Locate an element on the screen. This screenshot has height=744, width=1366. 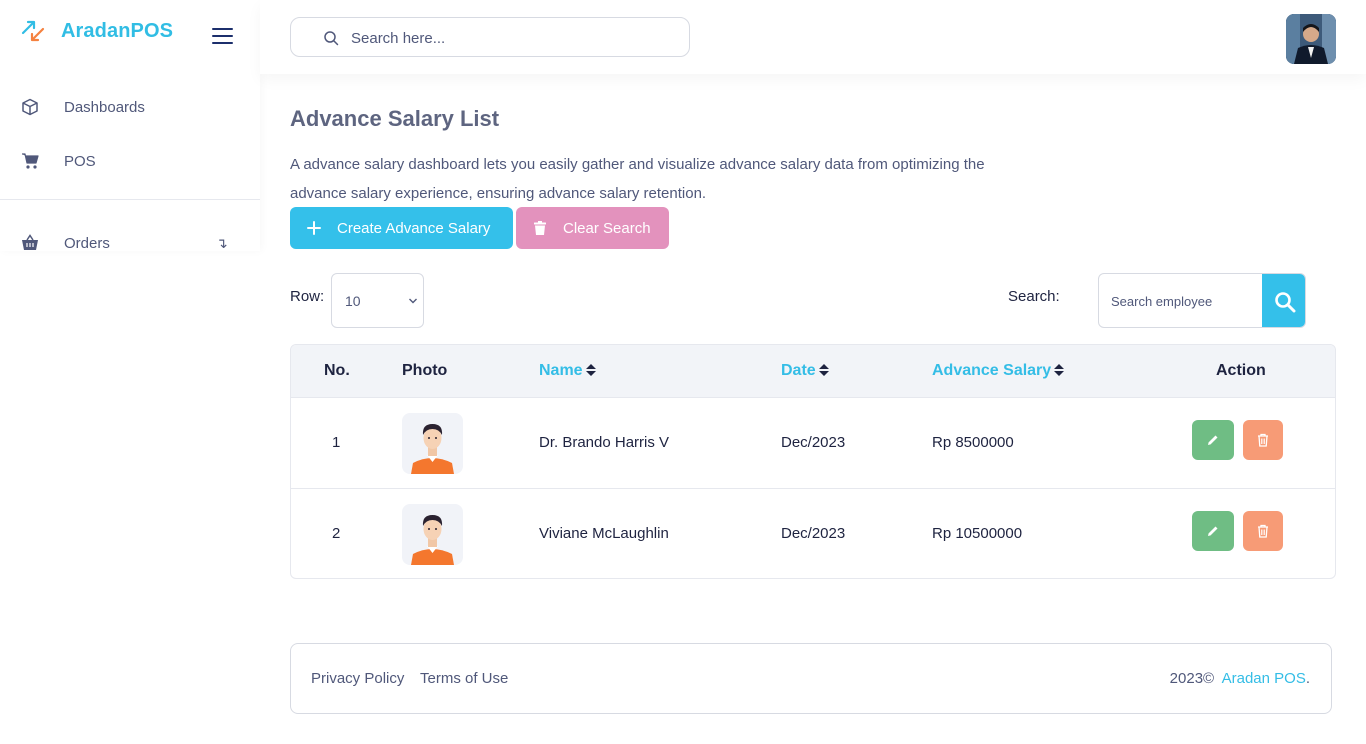
clear-search-button: Clear Search is located at coordinates (592, 228).